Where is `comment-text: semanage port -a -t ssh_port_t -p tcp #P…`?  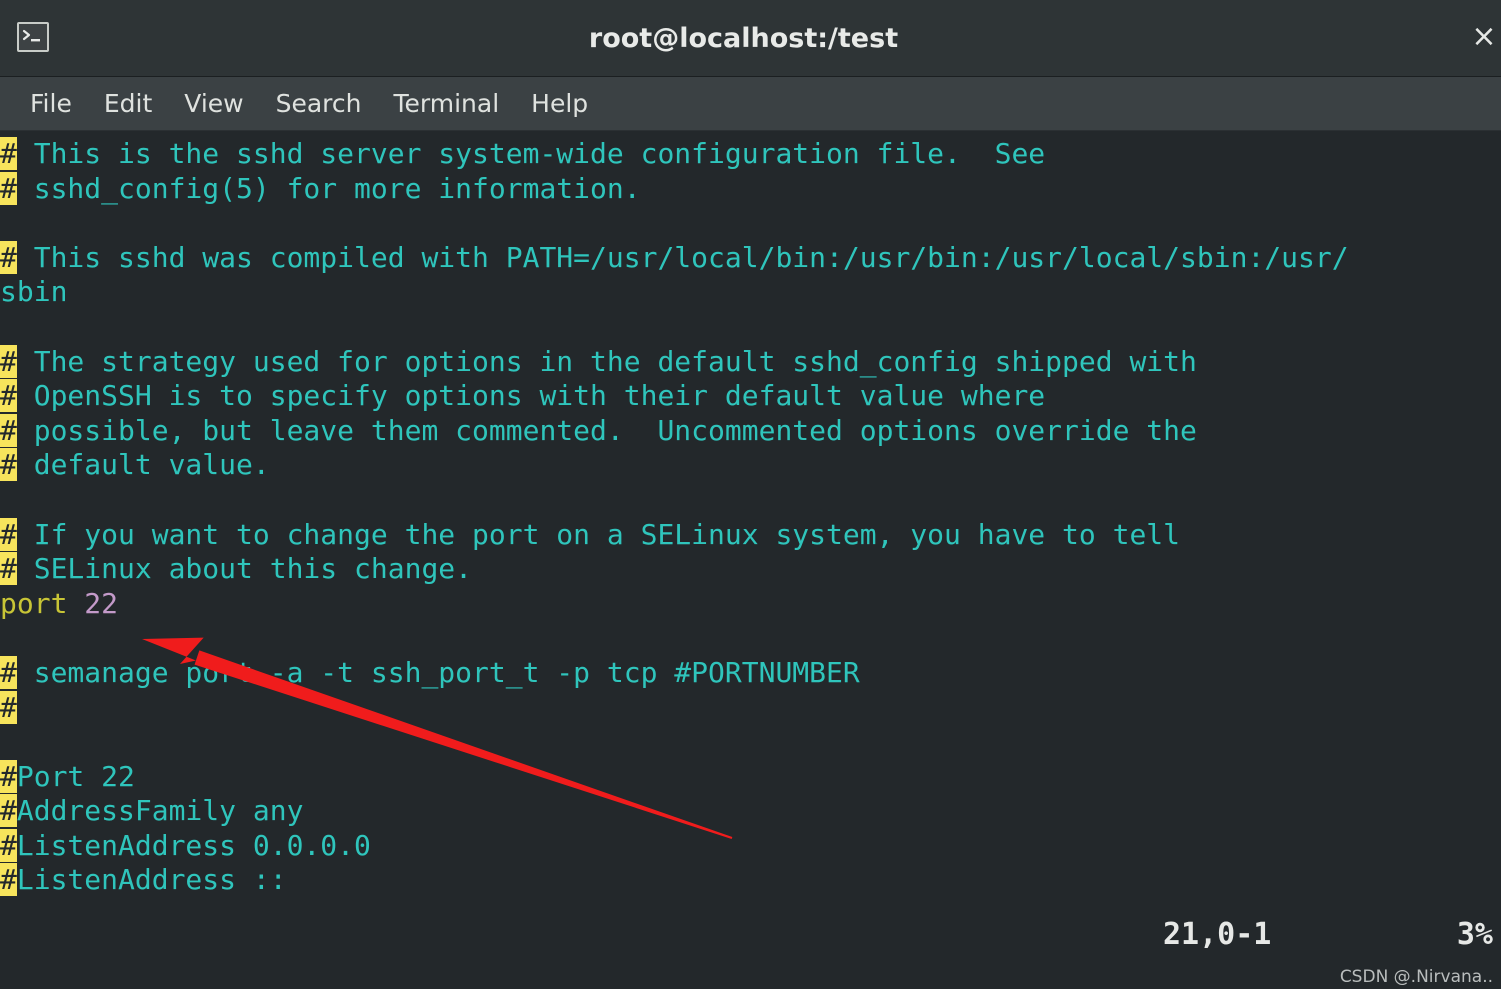
comment-text: semanage port -a -t ssh_port_t -p tcp #P… is located at coordinates (438, 672).